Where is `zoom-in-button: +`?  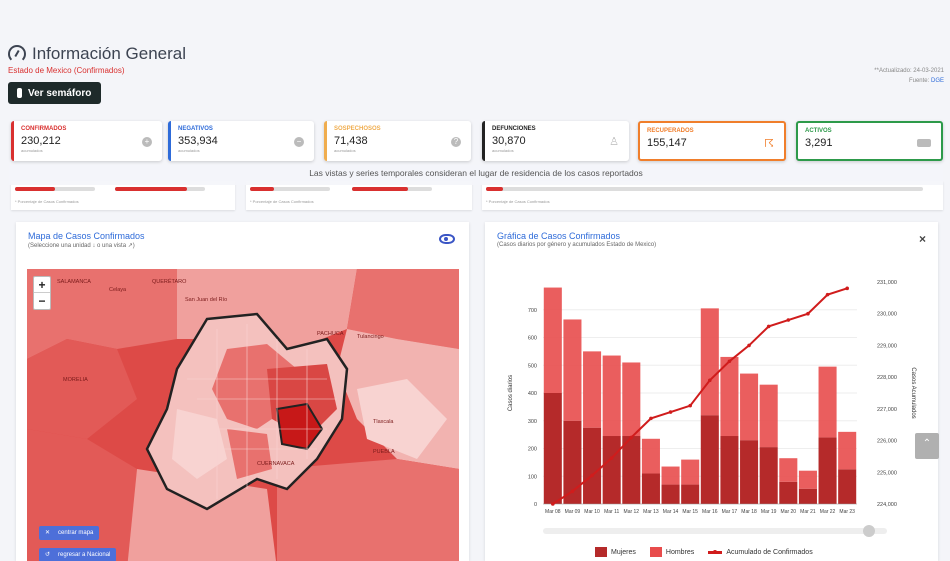 zoom-in-button: + is located at coordinates (42, 285).